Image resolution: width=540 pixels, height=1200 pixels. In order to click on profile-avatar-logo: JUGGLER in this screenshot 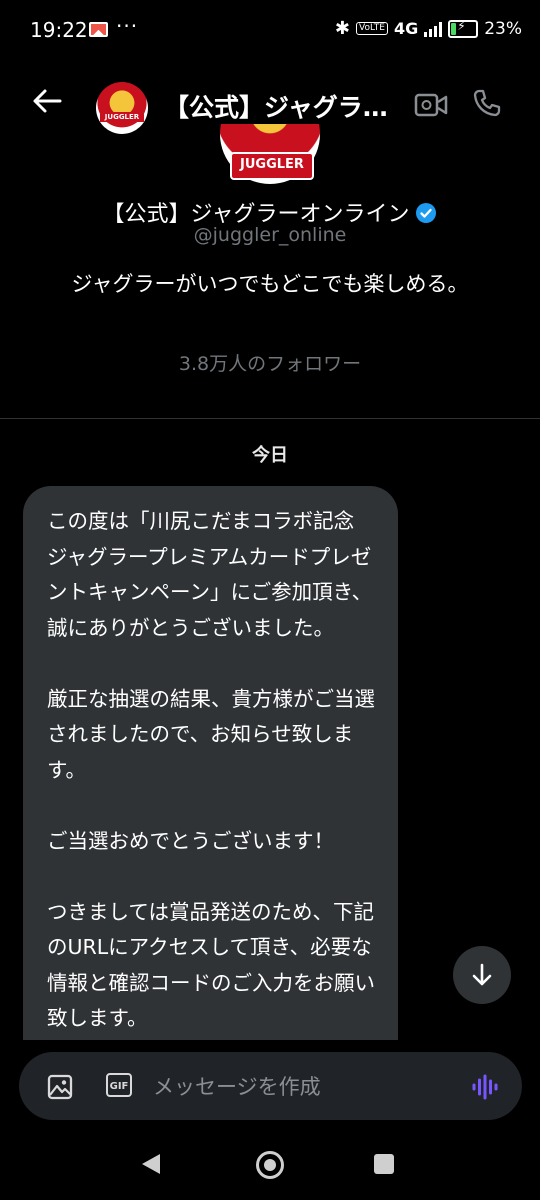, I will do `click(272, 166)`.